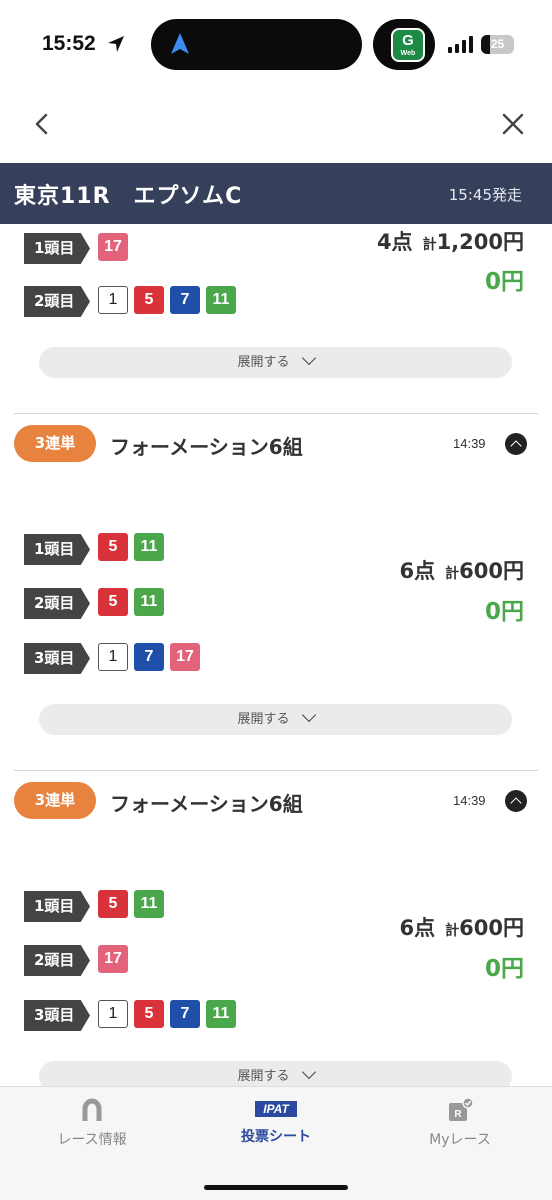  I want to click on tab-race-info: レース情報, so click(92, 1123).